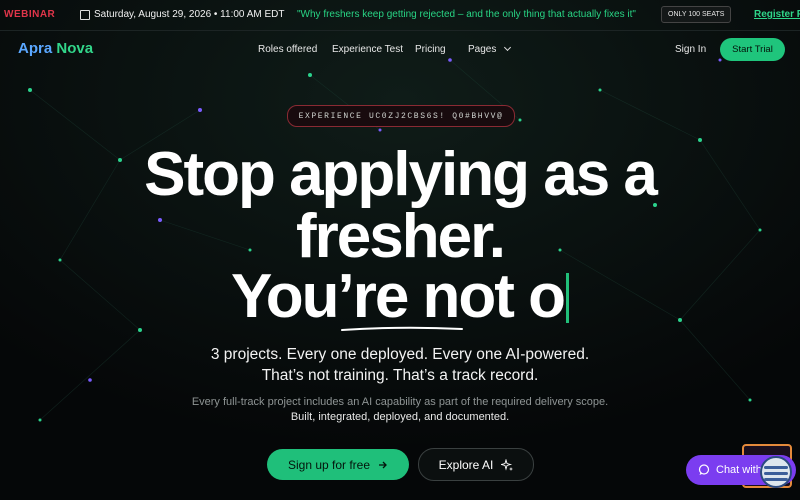 The width and height of the screenshot is (800, 500). I want to click on sparkle-icon, so click(507, 464).